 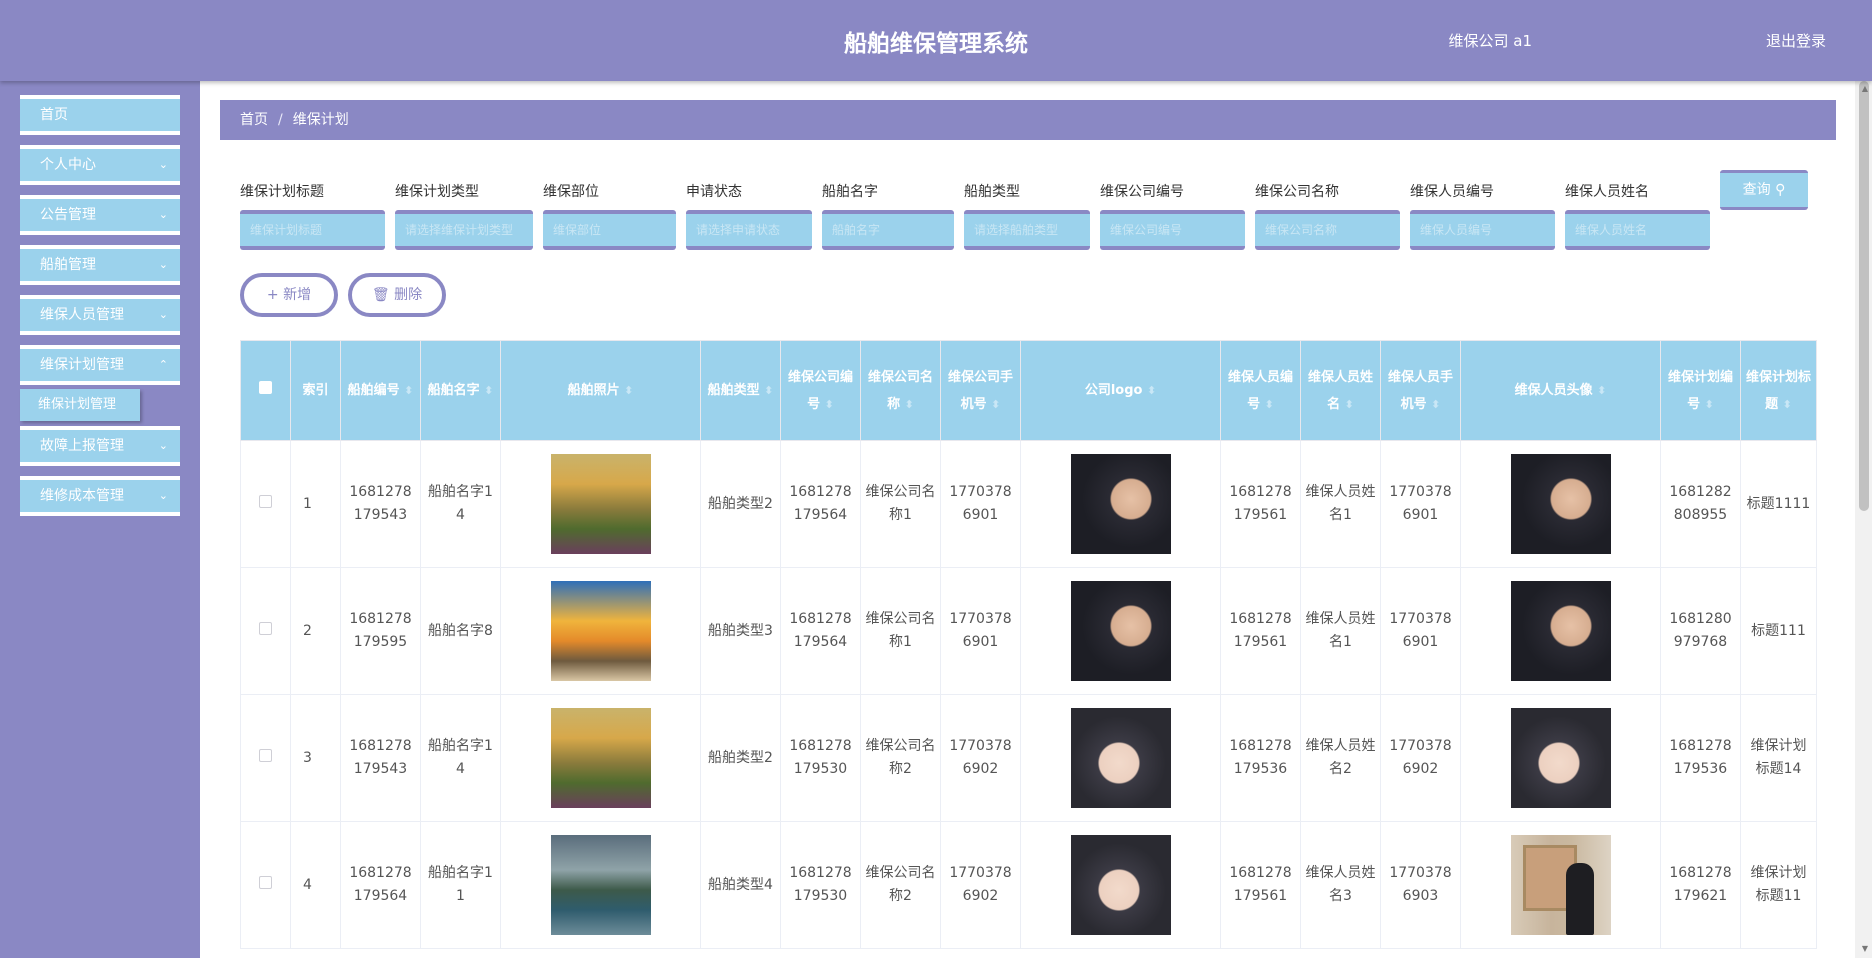 What do you see at coordinates (100, 115) in the screenshot?
I see `sidebar-item-home: 首页` at bounding box center [100, 115].